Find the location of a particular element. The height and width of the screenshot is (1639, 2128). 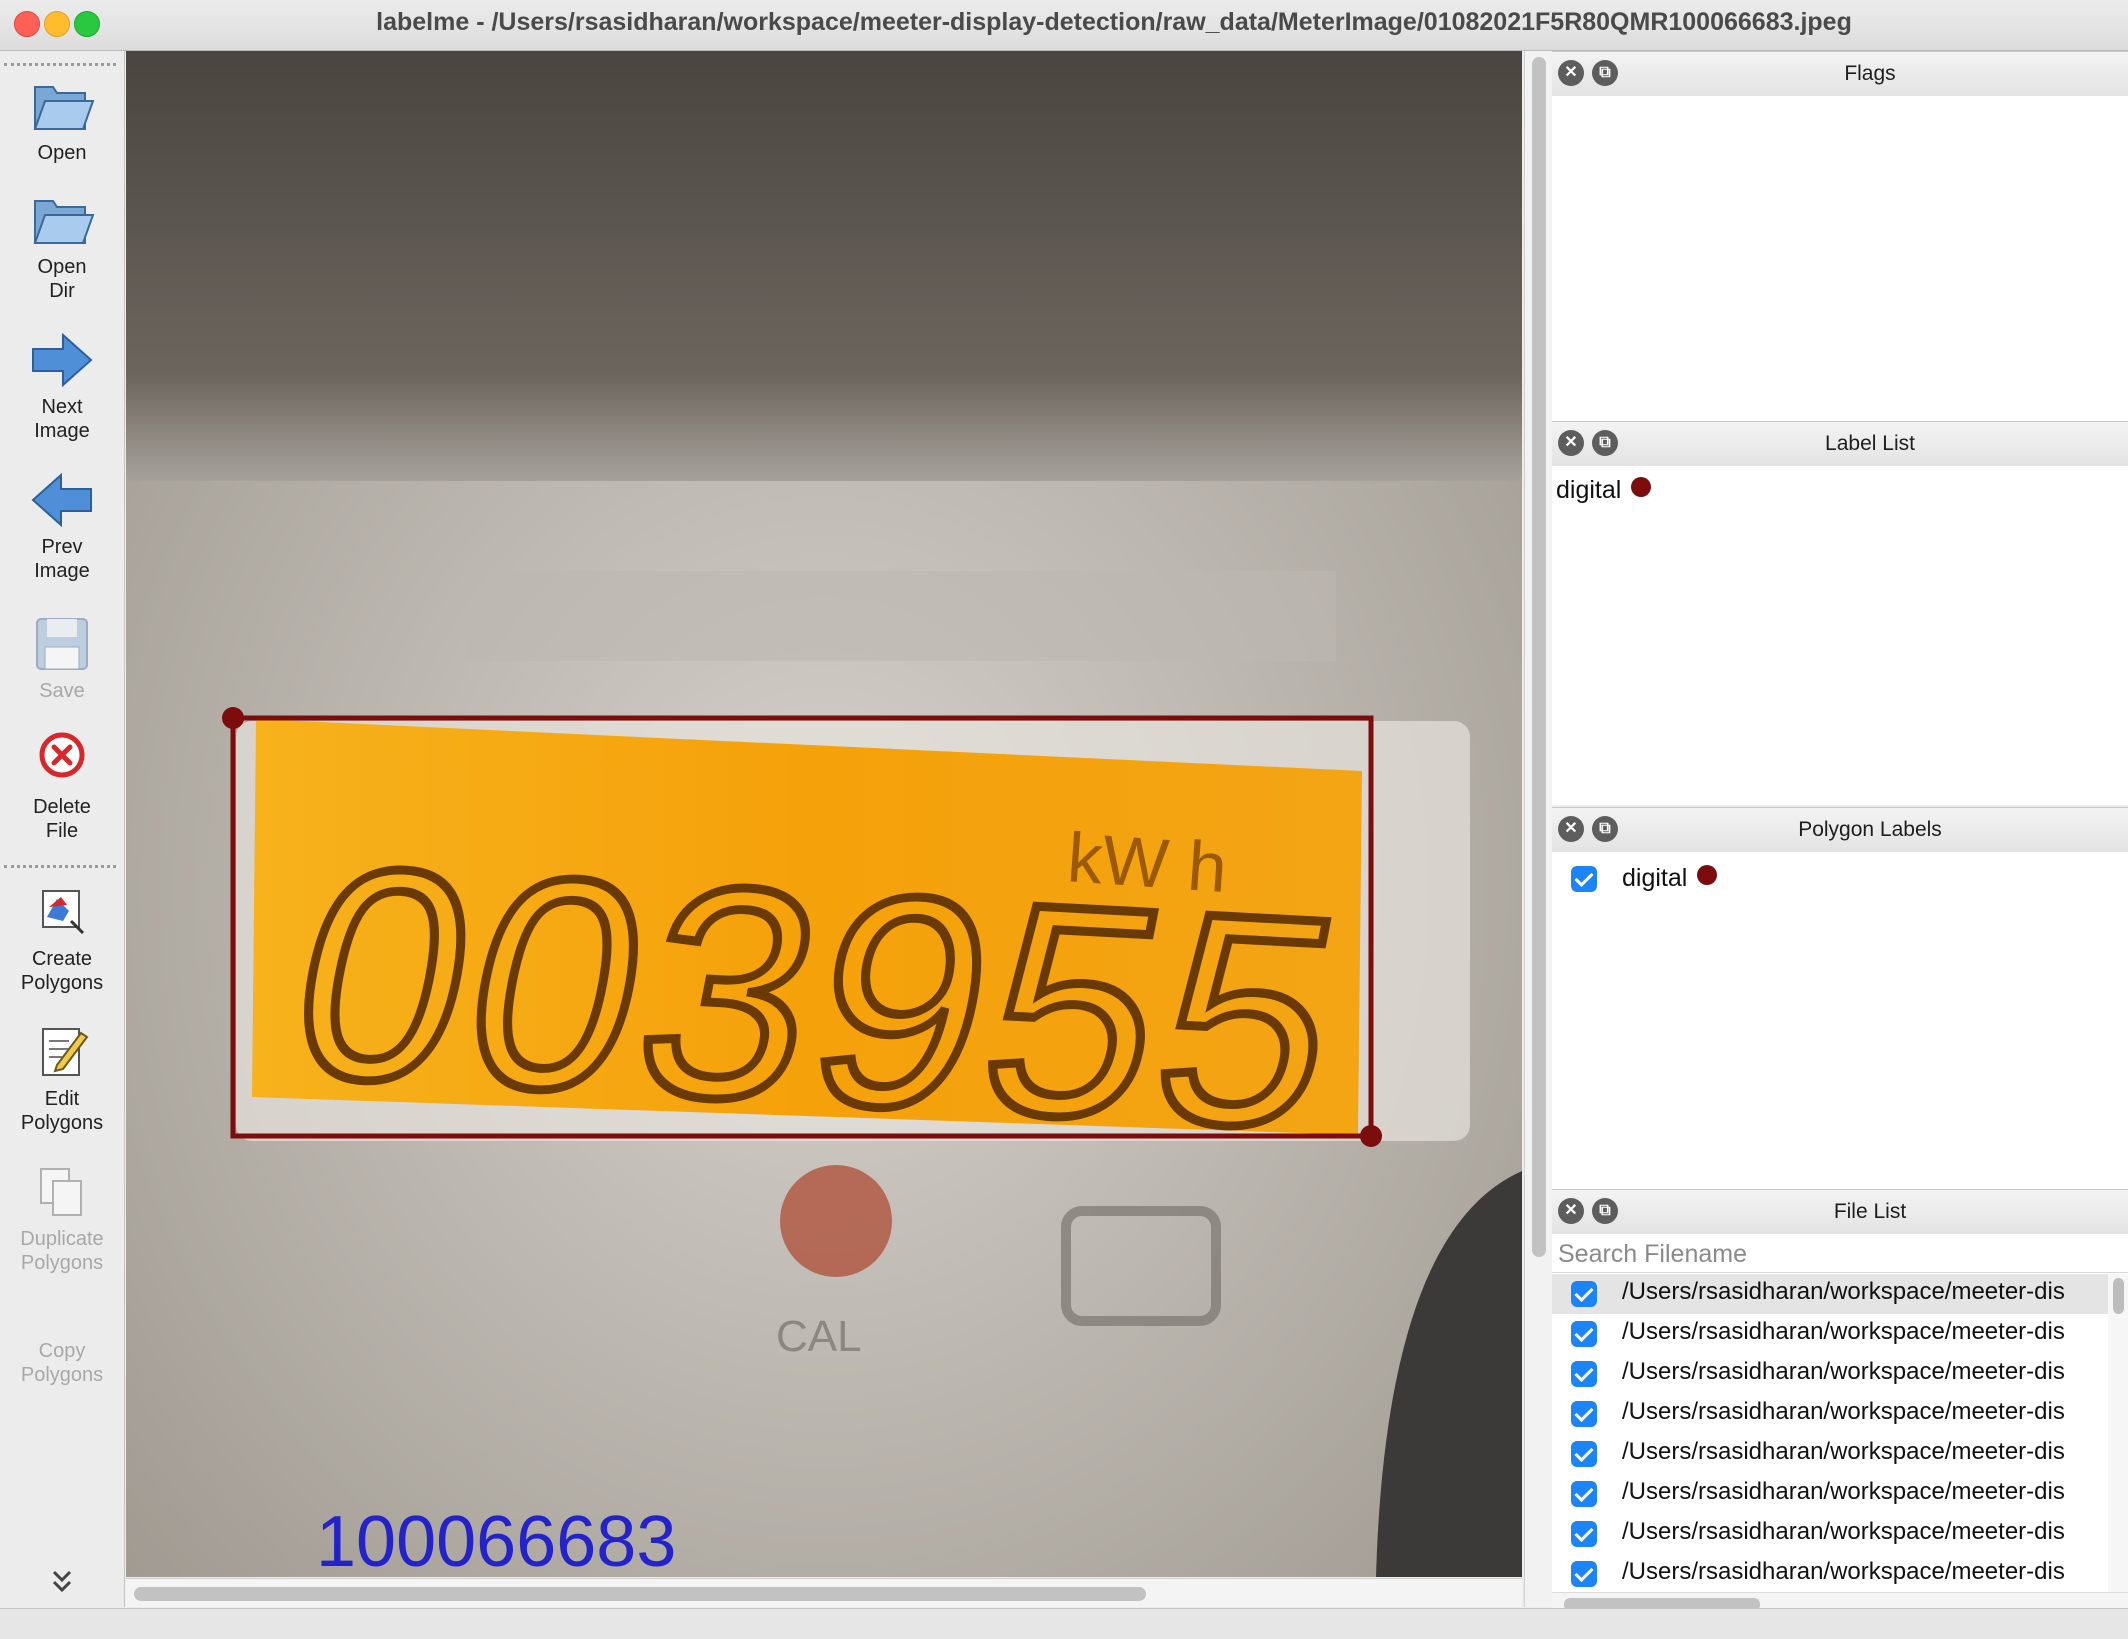

polygon-labels-list: digital is located at coordinates (1840, 1021).